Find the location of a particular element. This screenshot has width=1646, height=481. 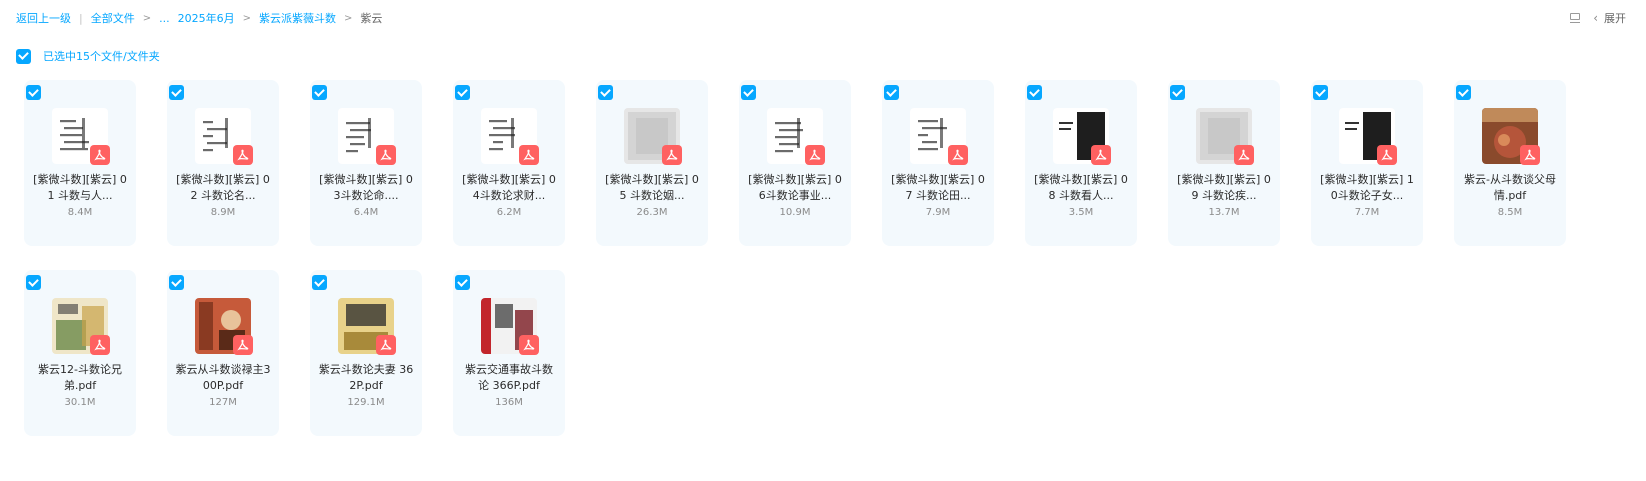

chevron-left-icon: ‹ is located at coordinates (1595, 18).